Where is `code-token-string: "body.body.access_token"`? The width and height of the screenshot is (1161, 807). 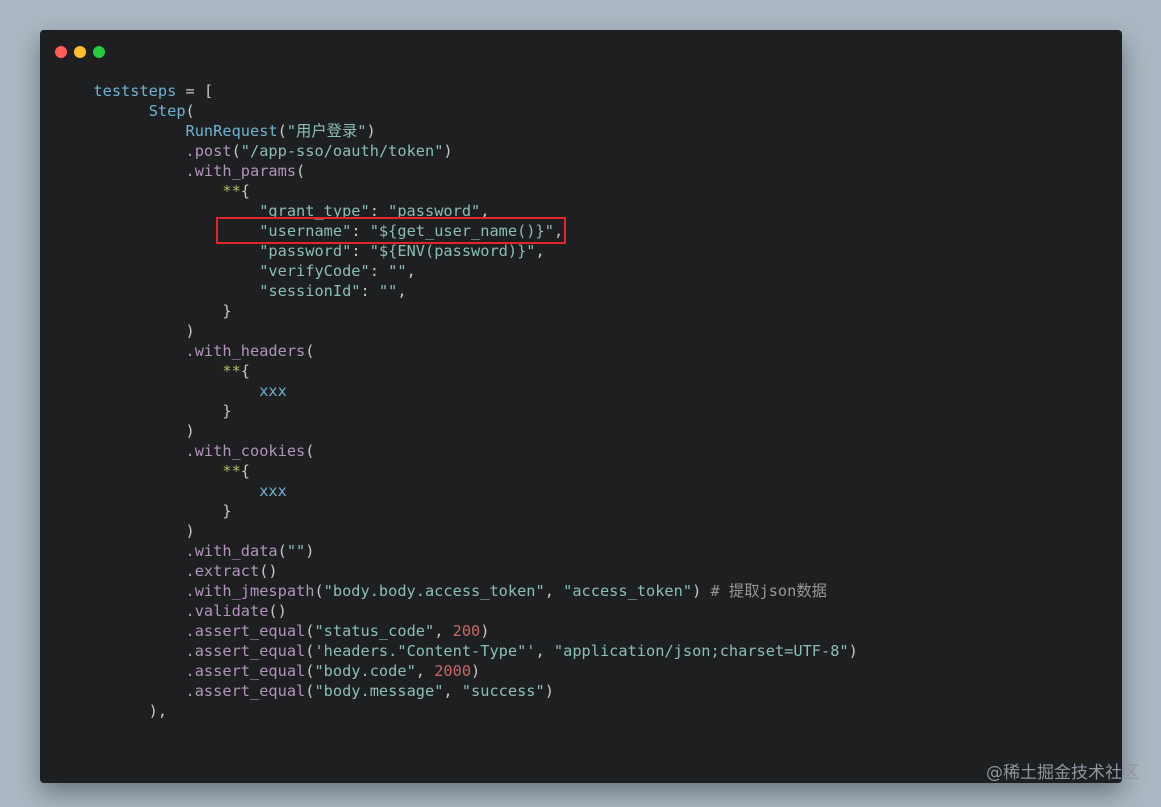
code-token-string: "body.body.access_token" is located at coordinates (434, 591).